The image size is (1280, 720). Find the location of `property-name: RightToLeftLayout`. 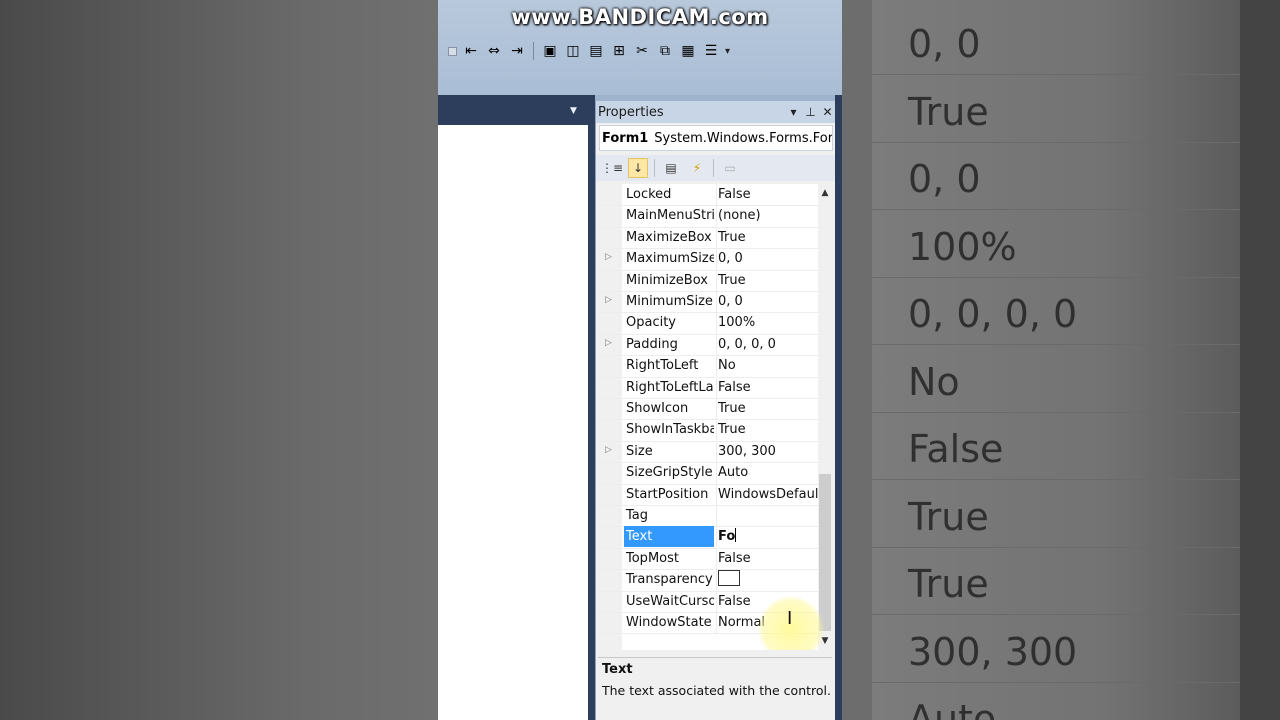

property-name: RightToLeftLayout is located at coordinates (669, 387).